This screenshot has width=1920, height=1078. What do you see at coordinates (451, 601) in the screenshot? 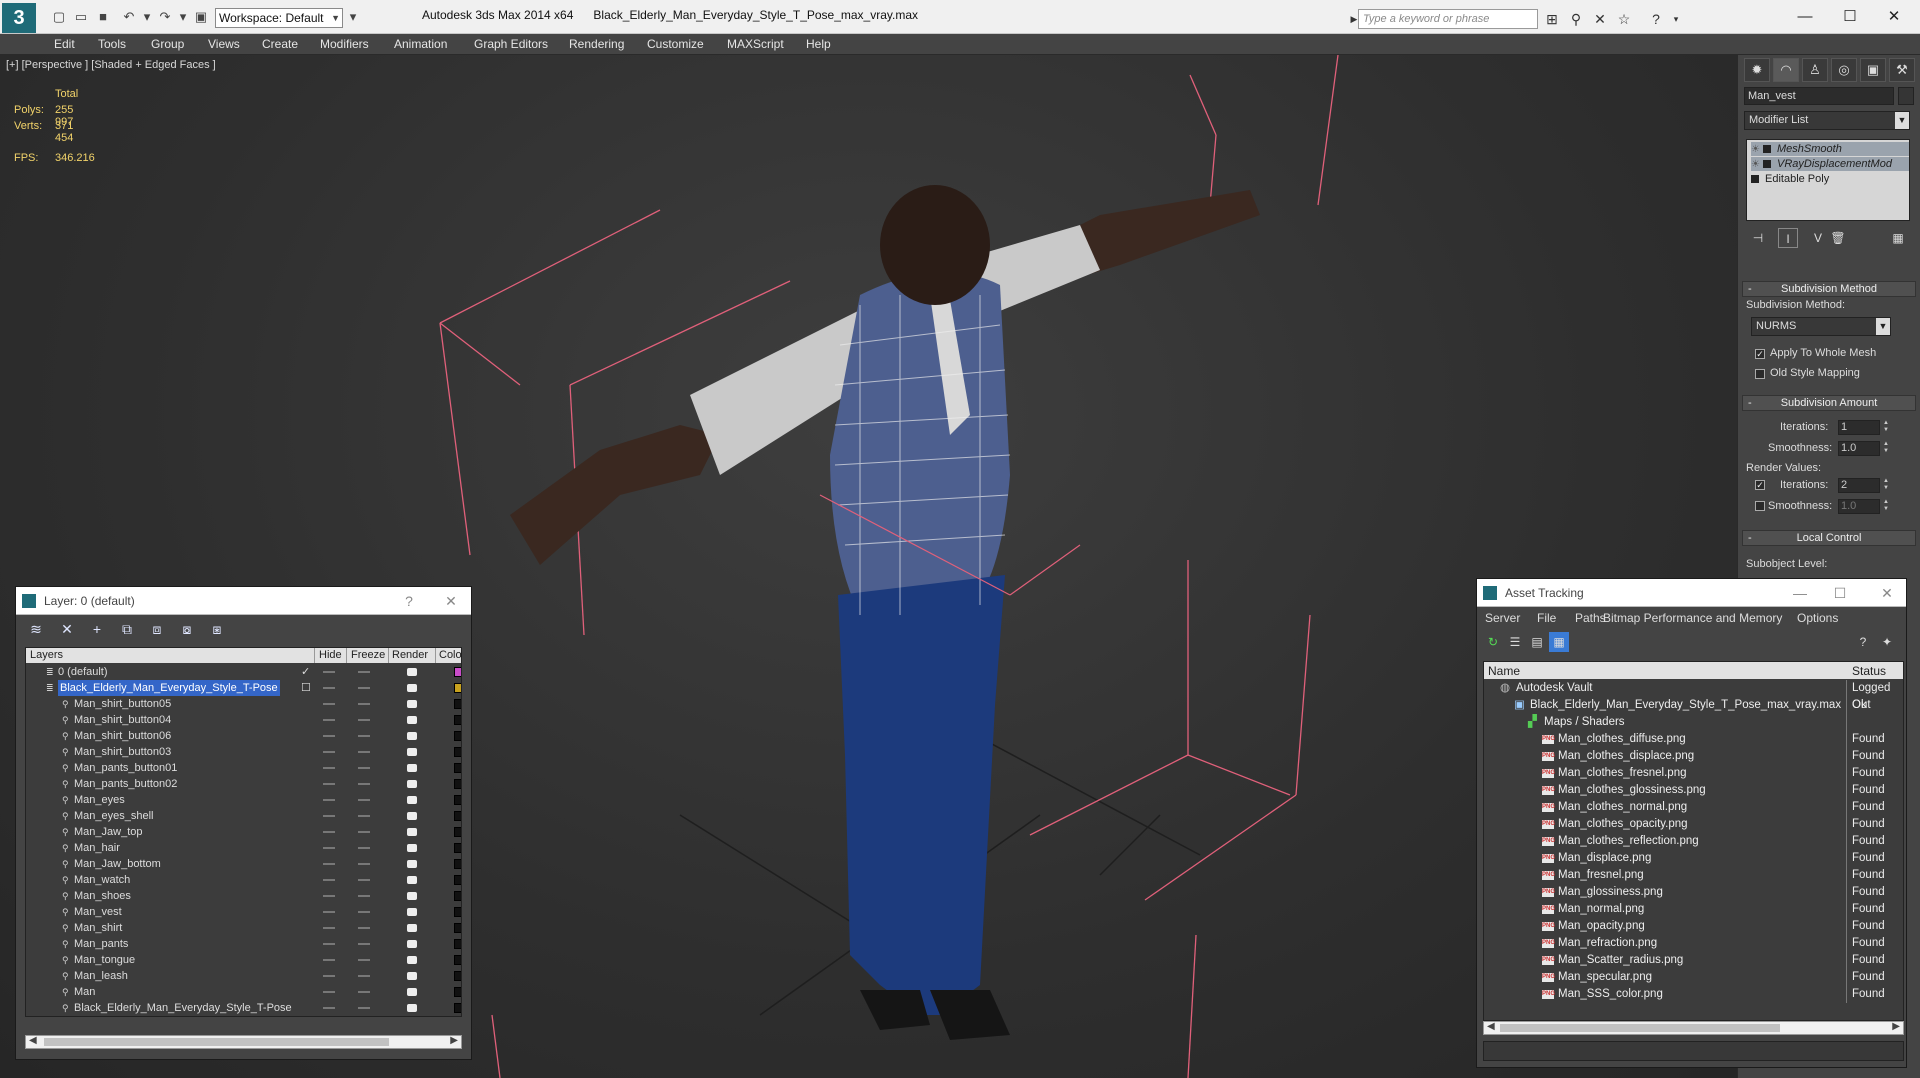
I see `close-icon: ✕` at bounding box center [451, 601].